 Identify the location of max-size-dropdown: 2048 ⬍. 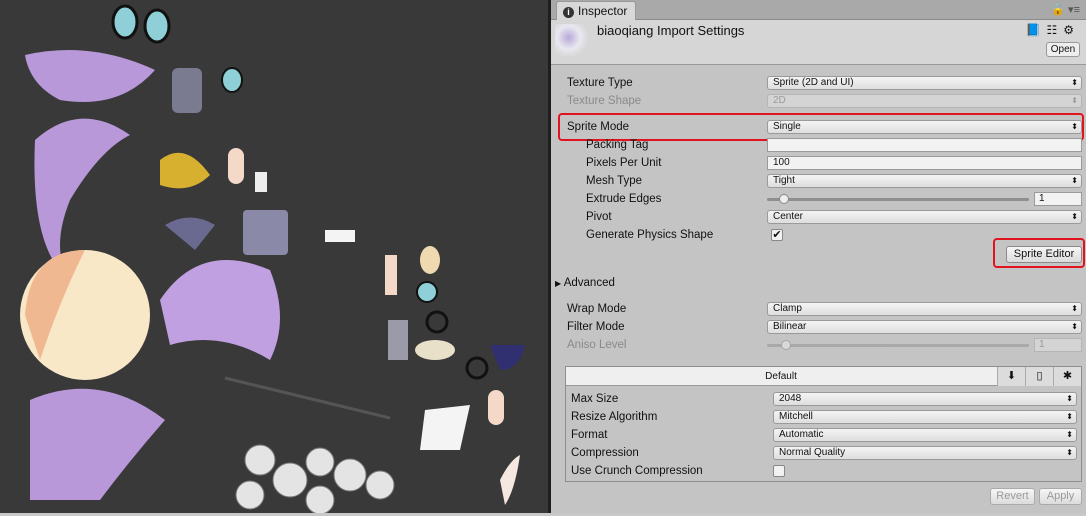
(925, 399).